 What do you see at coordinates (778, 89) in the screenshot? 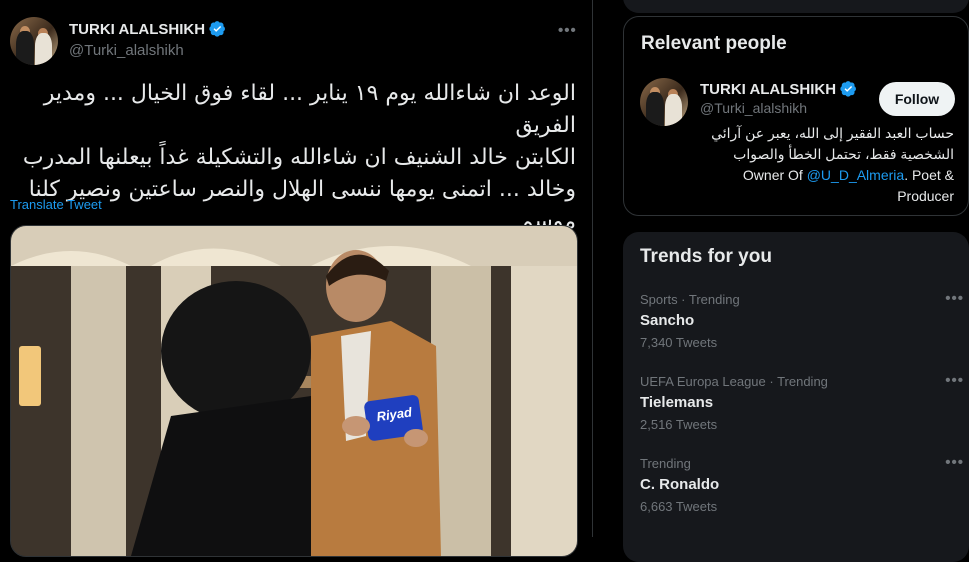
I see `person-name: TURKI ALALSHIKH` at bounding box center [778, 89].